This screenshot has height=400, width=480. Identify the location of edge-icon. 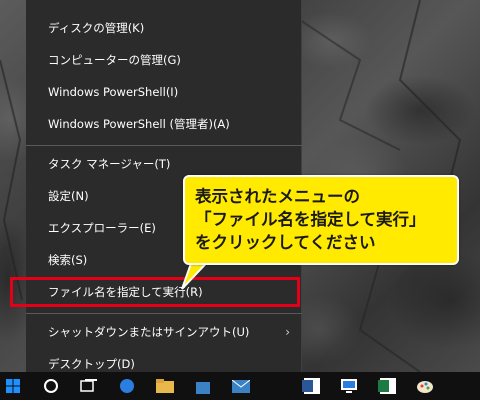
(127, 386).